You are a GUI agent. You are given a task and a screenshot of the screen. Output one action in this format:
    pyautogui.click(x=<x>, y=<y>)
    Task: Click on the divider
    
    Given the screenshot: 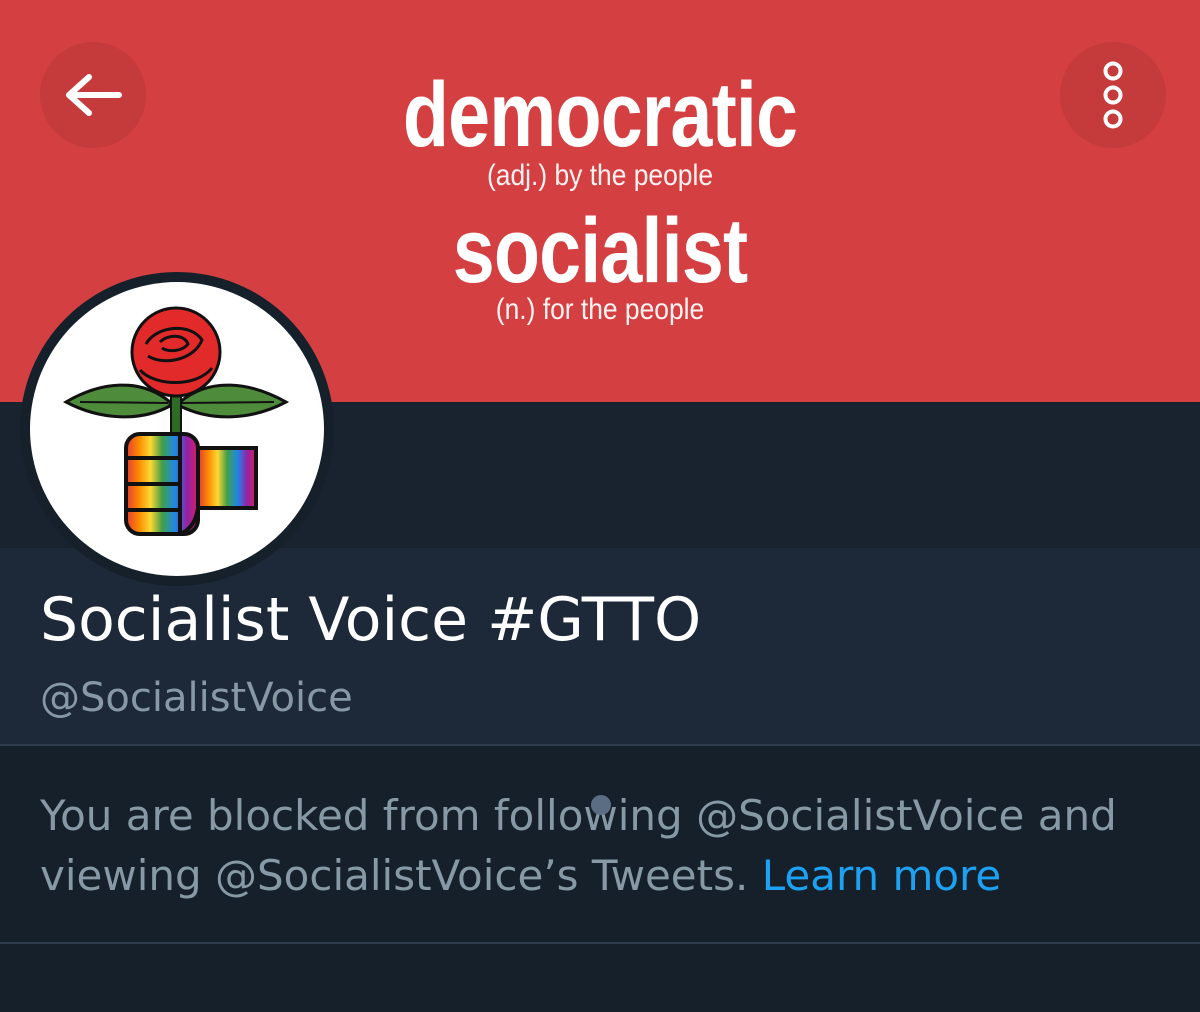 What is the action you would take?
    pyautogui.click(x=600, y=943)
    